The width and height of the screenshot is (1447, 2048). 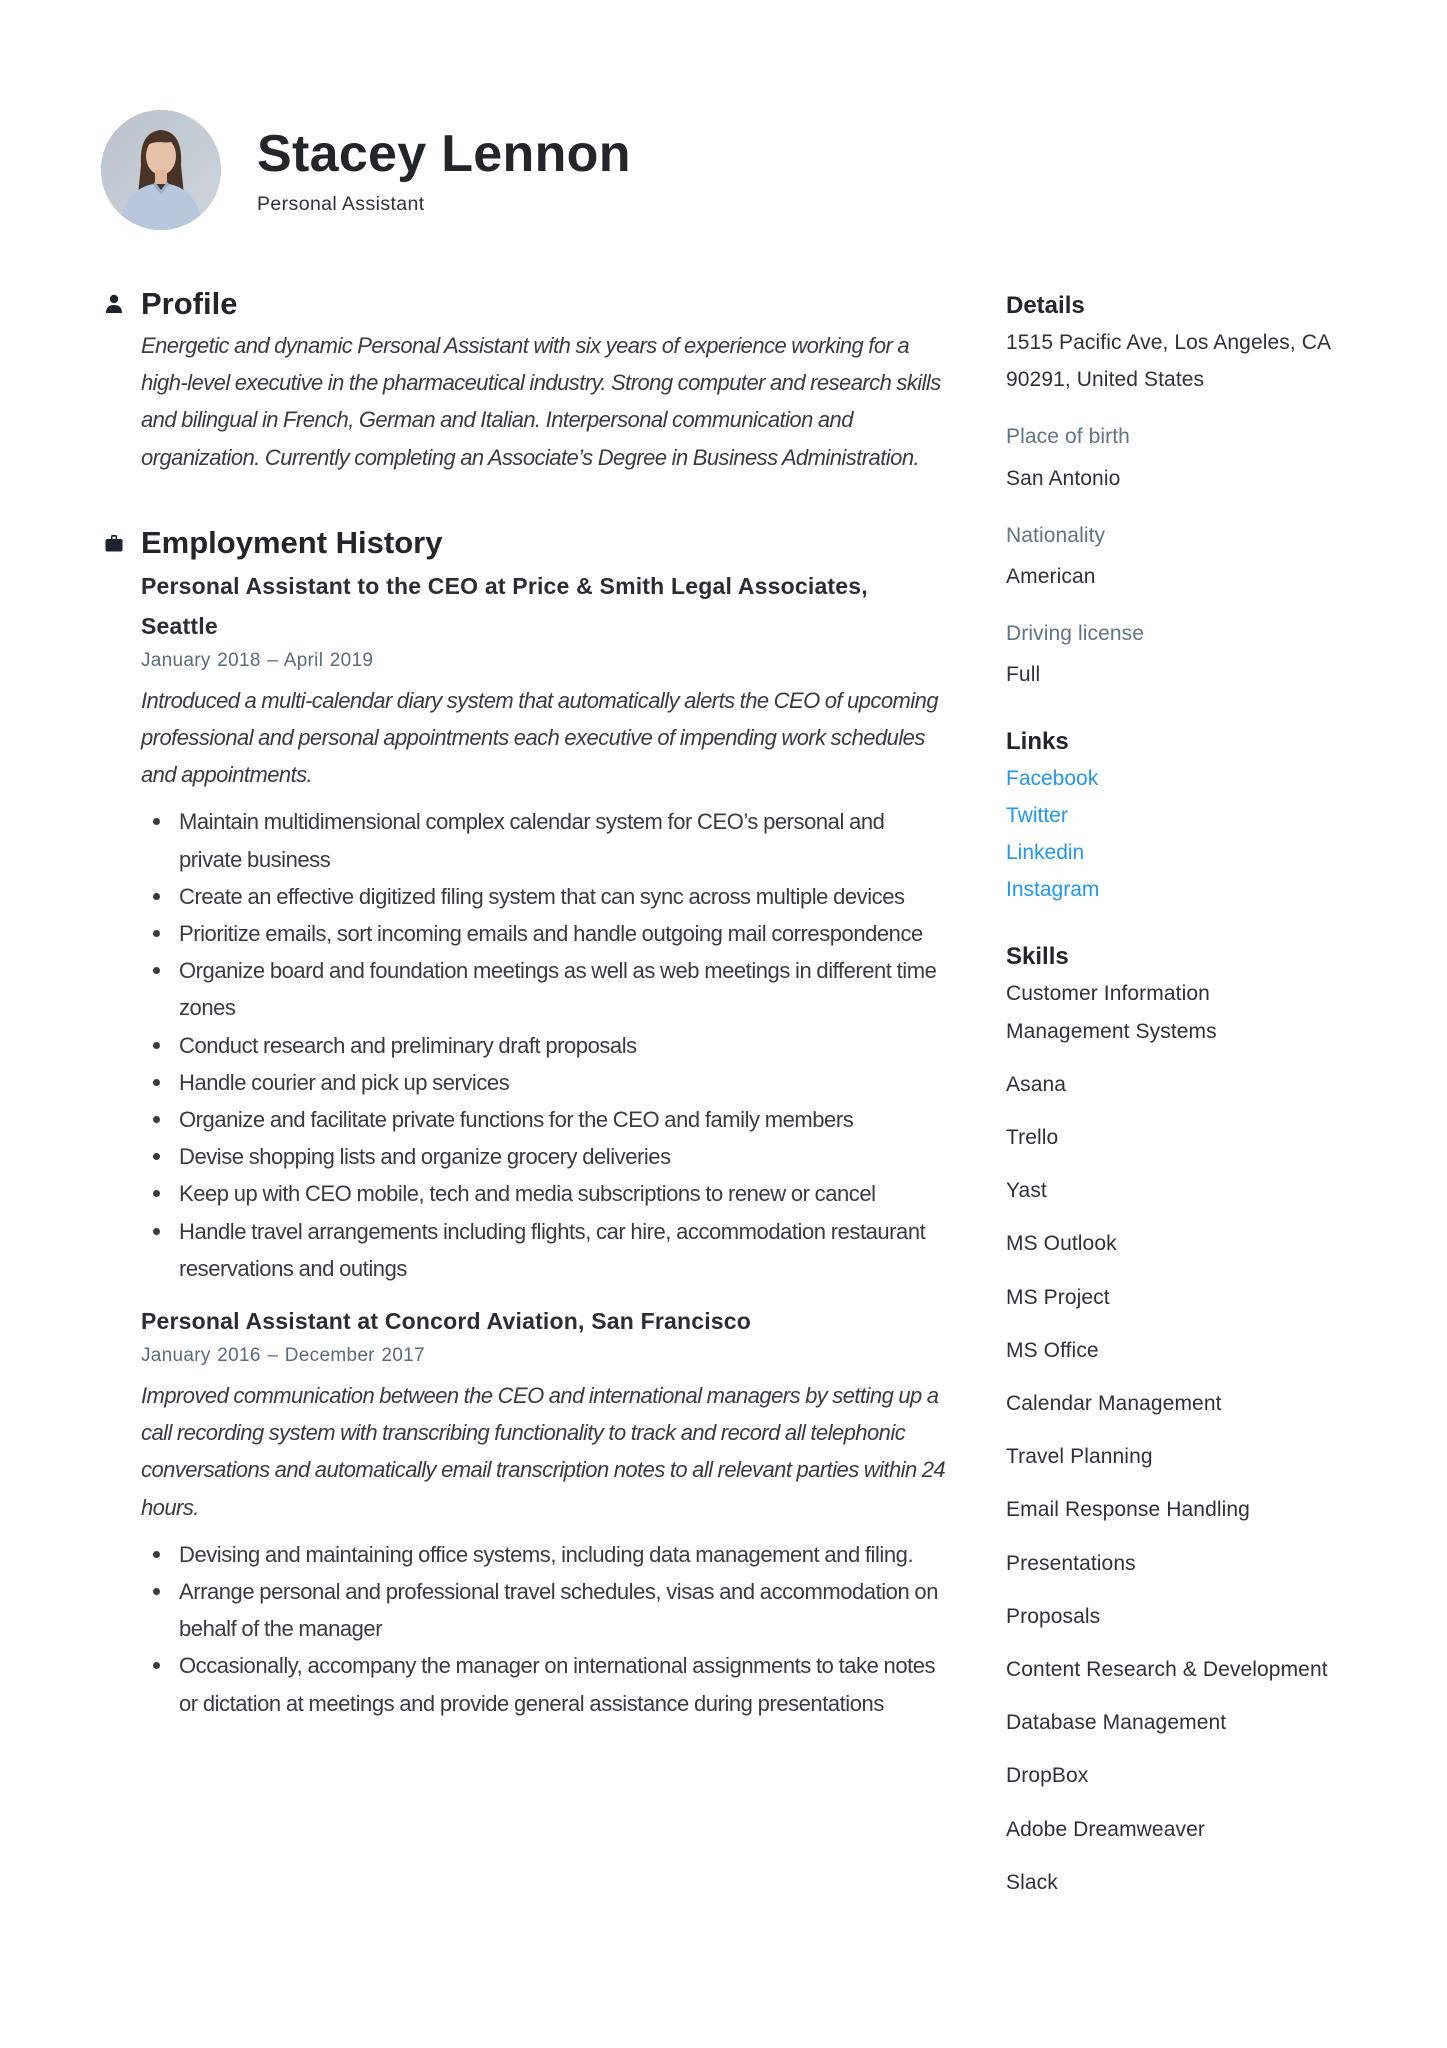 What do you see at coordinates (257, 660) in the screenshot?
I see `job-dates: January 2018 – April 2019` at bounding box center [257, 660].